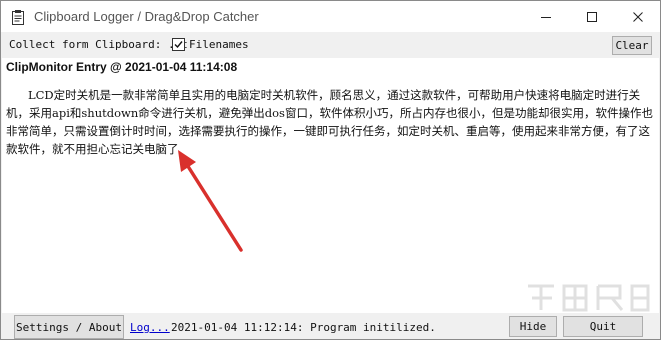 This screenshot has width=661, height=340. Describe the element at coordinates (632, 45) in the screenshot. I see `clear-button: Clear` at that location.